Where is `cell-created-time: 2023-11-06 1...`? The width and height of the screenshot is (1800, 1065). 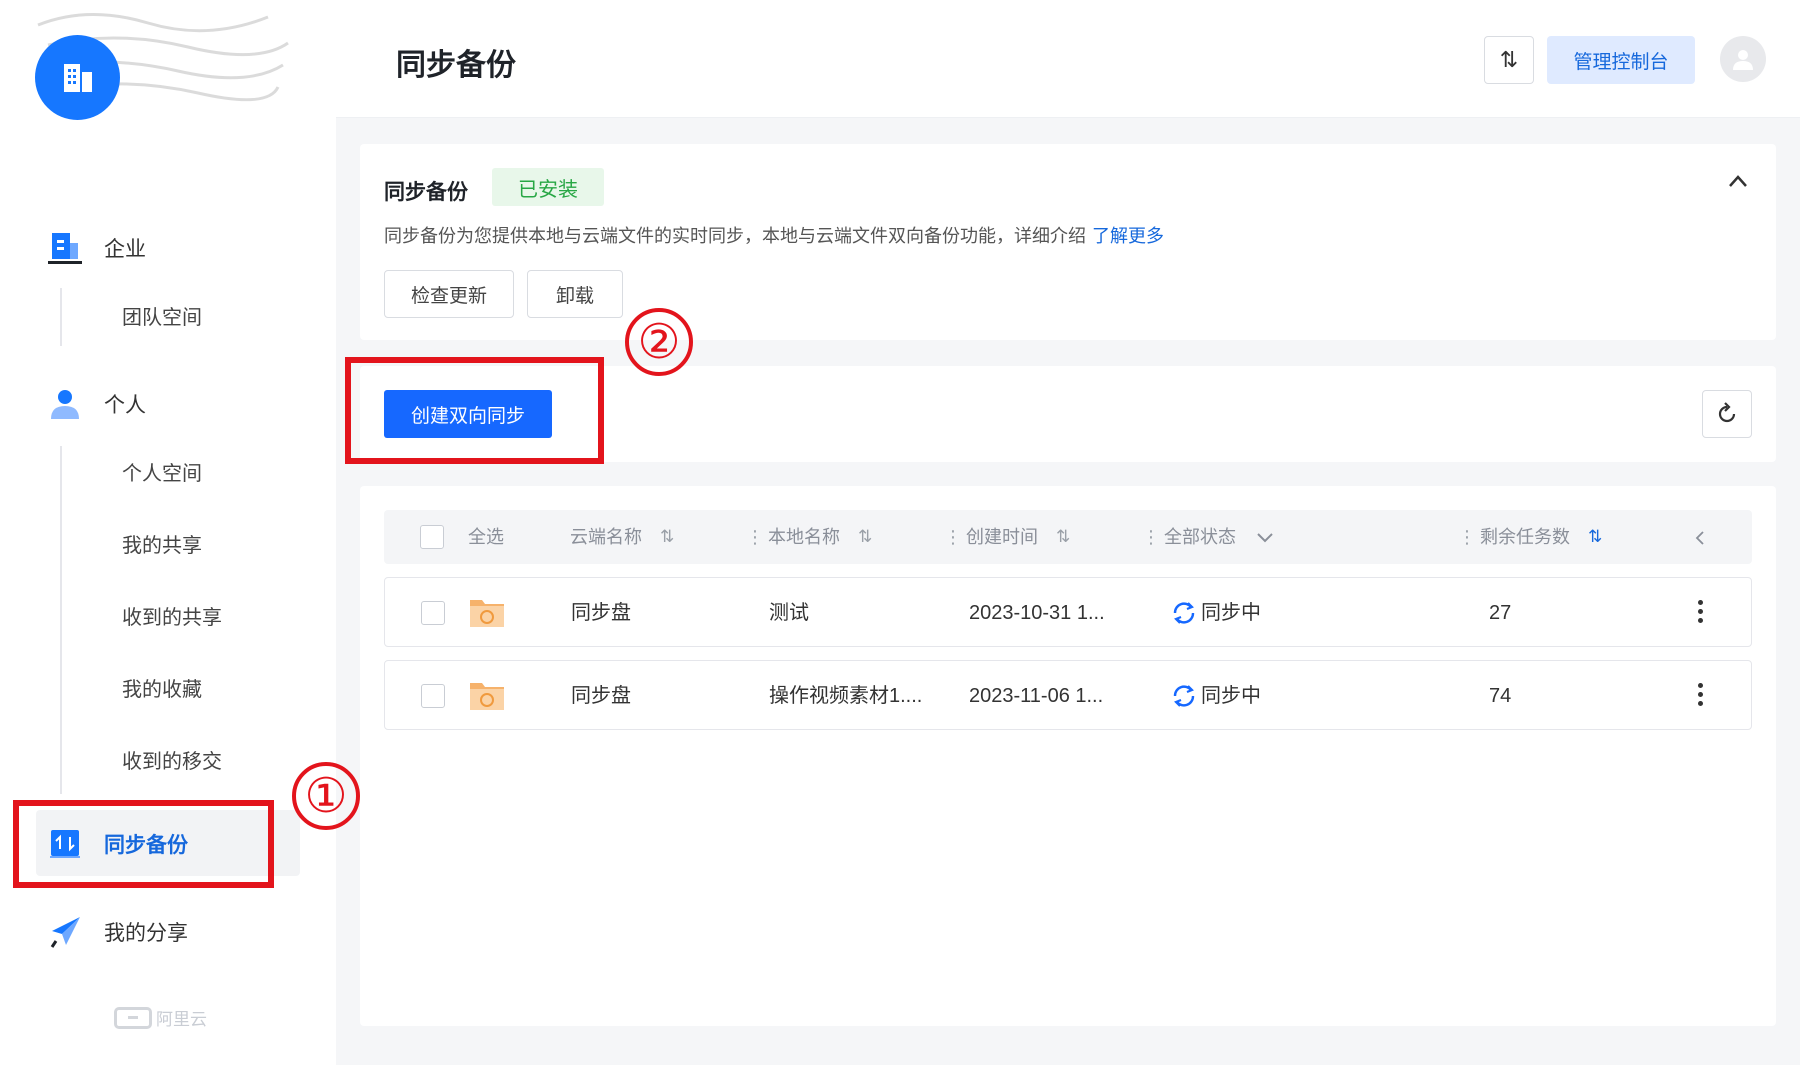
cell-created-time: 2023-11-06 1... is located at coordinates (1036, 696).